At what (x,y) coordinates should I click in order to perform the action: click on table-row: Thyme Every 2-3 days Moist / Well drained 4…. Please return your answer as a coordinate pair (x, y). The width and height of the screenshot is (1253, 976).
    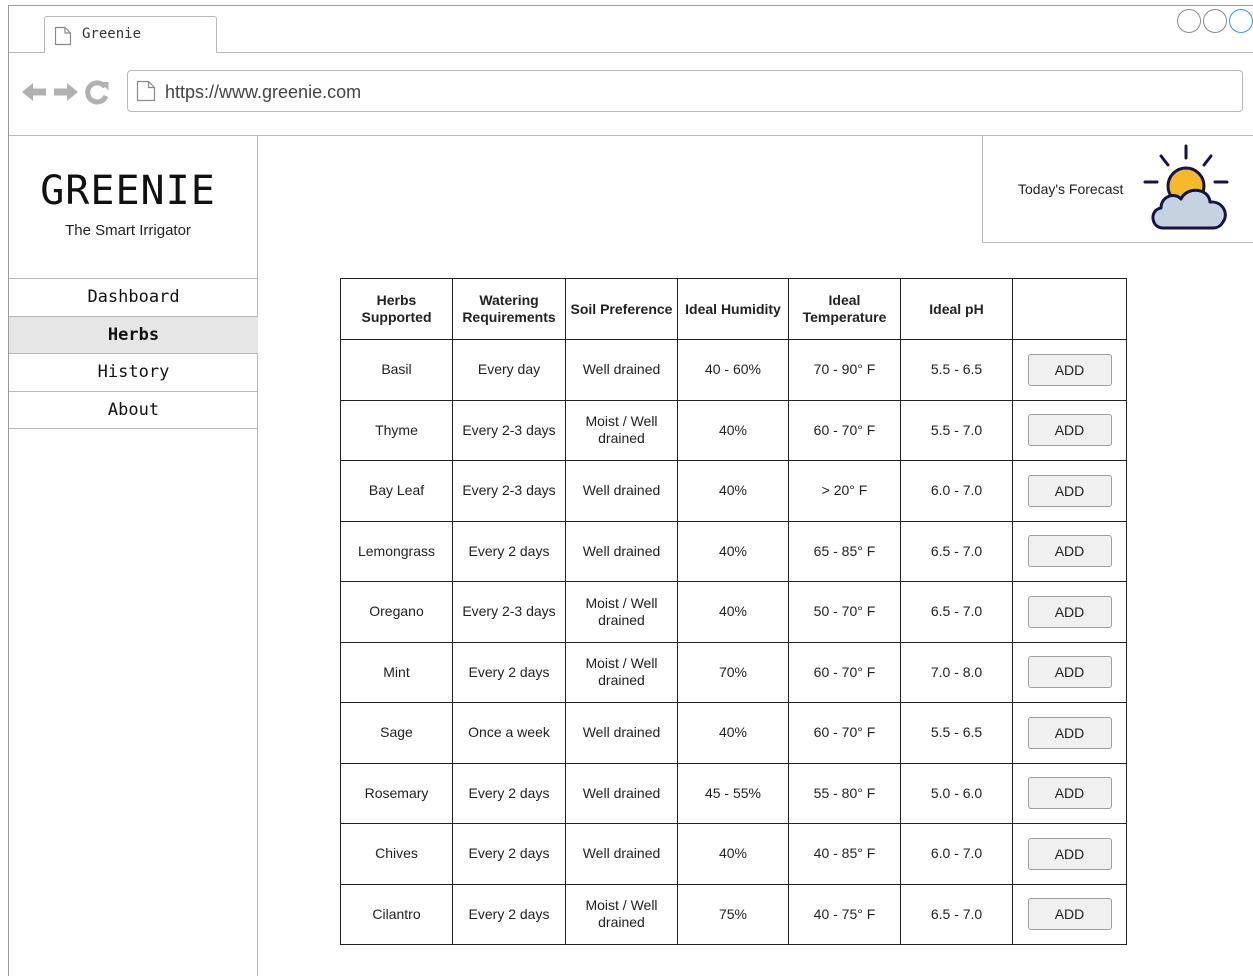
    Looking at the image, I should click on (733, 430).